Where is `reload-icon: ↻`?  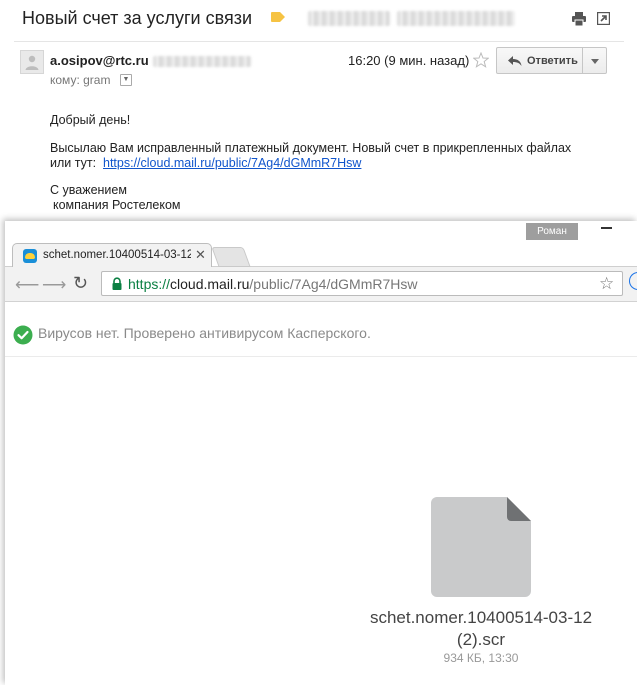 reload-icon: ↻ is located at coordinates (80, 283).